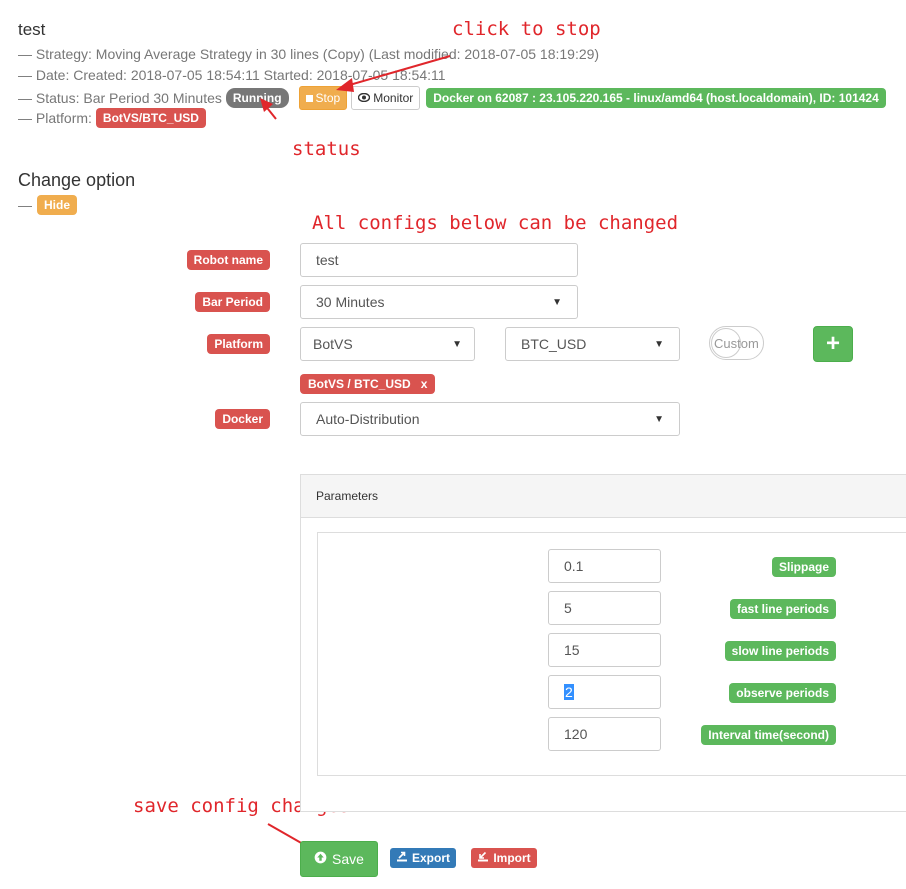 Image resolution: width=906 pixels, height=889 pixels. What do you see at coordinates (604, 566) in the screenshot?
I see `param-input-slippage: 0.1` at bounding box center [604, 566].